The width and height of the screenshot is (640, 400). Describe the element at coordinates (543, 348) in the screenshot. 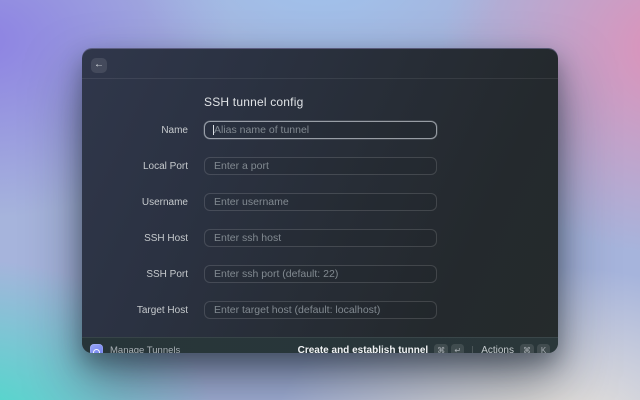

I see `k-key-icon: K` at that location.